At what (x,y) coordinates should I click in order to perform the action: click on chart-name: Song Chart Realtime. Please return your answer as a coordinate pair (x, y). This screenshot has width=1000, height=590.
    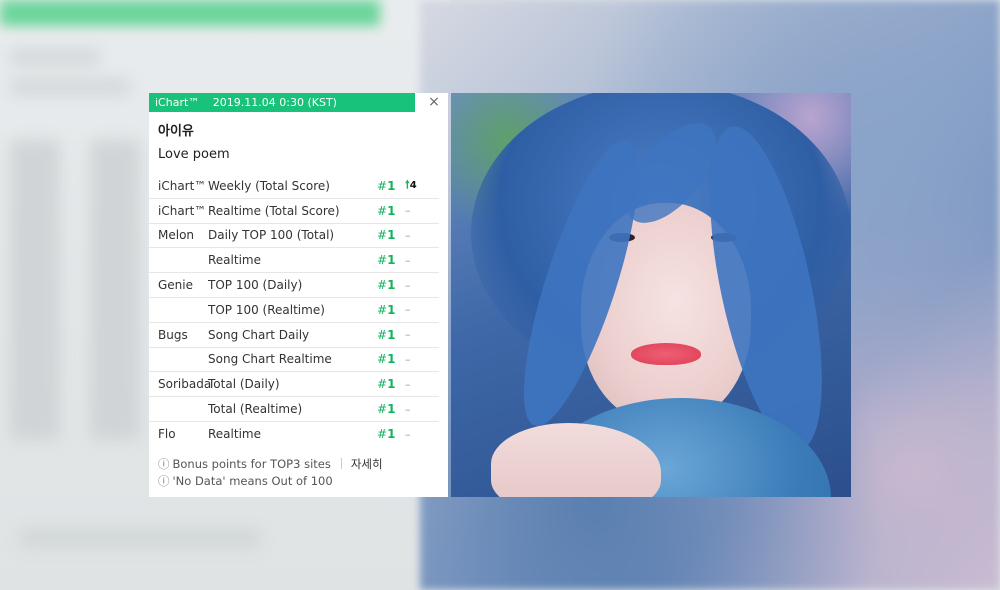
    Looking at the image, I should click on (270, 359).